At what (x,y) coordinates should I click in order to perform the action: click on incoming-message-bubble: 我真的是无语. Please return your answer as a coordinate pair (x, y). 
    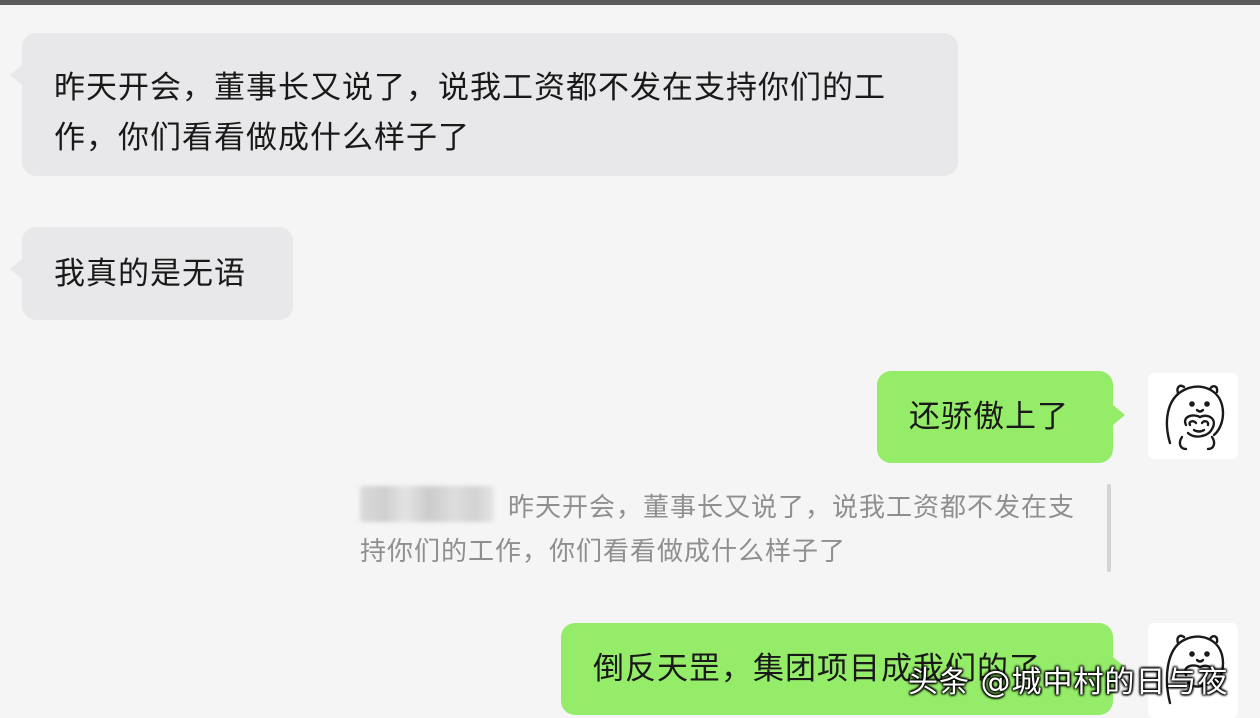
    Looking at the image, I should click on (151, 273).